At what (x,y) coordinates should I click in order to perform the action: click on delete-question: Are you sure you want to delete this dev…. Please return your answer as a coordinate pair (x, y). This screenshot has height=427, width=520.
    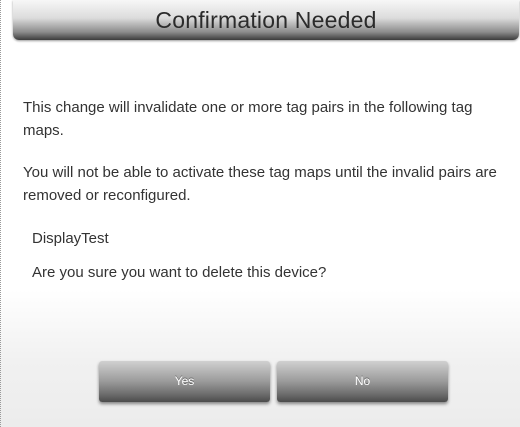
    Looking at the image, I should click on (179, 272).